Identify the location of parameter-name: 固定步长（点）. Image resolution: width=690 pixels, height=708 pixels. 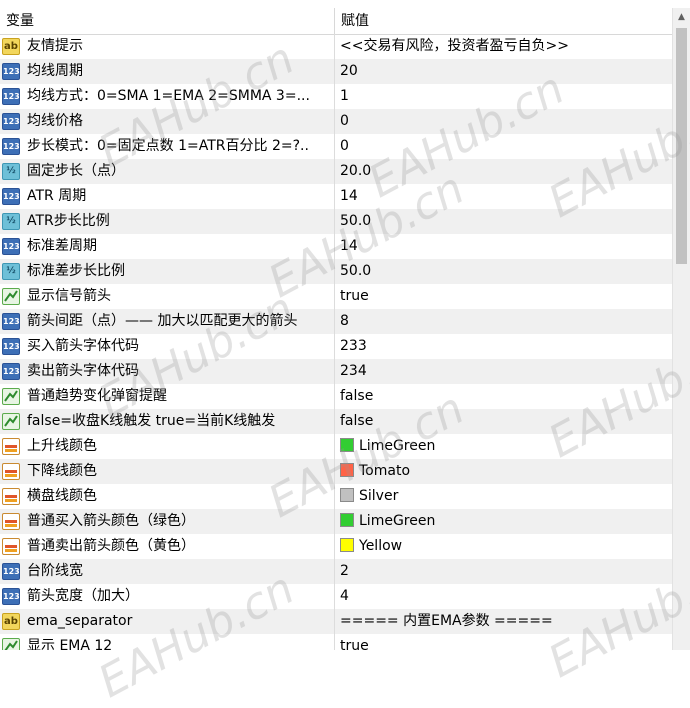
(76, 171).